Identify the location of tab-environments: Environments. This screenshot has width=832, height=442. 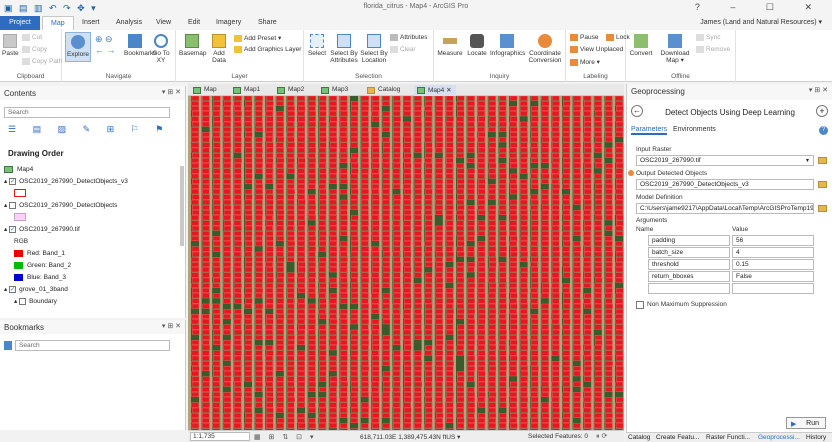
(694, 129).